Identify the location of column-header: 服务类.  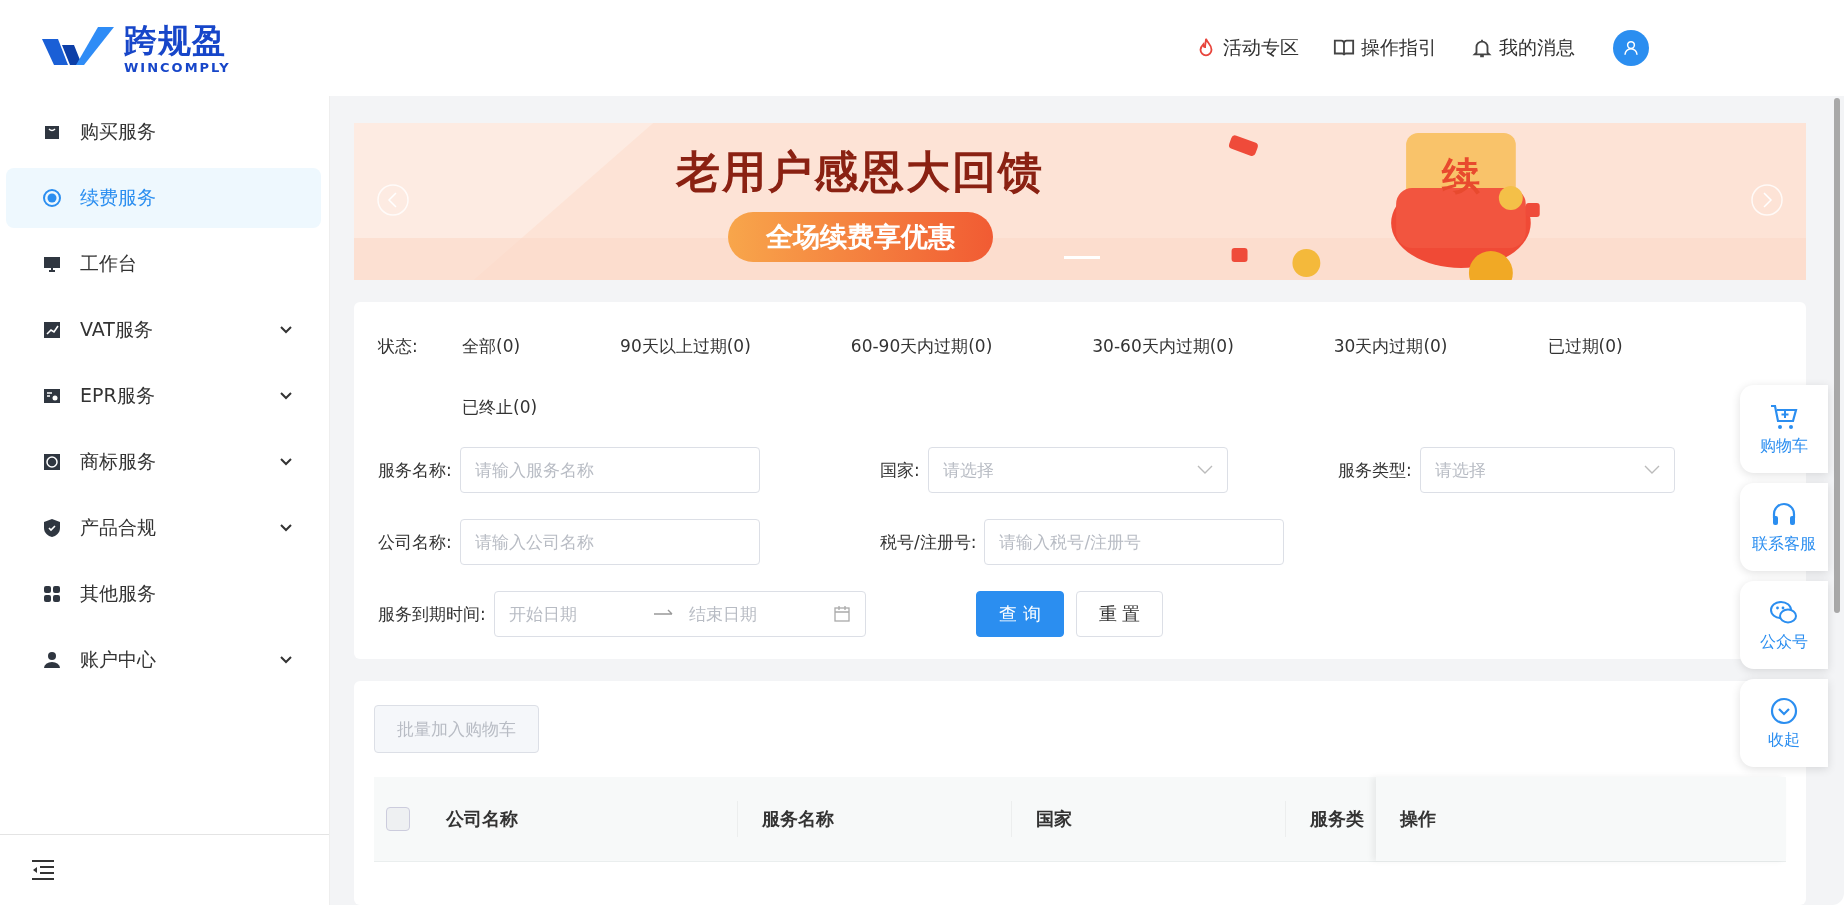
(1337, 819).